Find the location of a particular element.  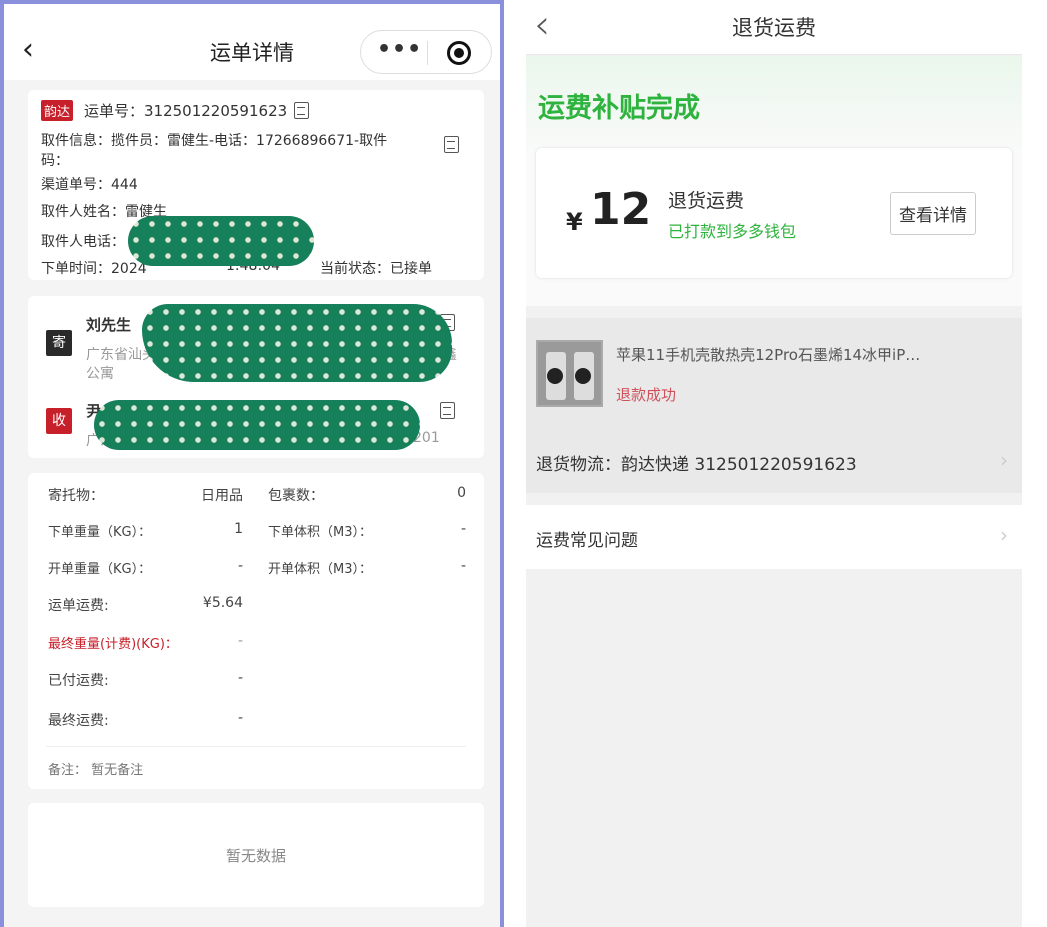

more-button: ••• is located at coordinates (399, 49).